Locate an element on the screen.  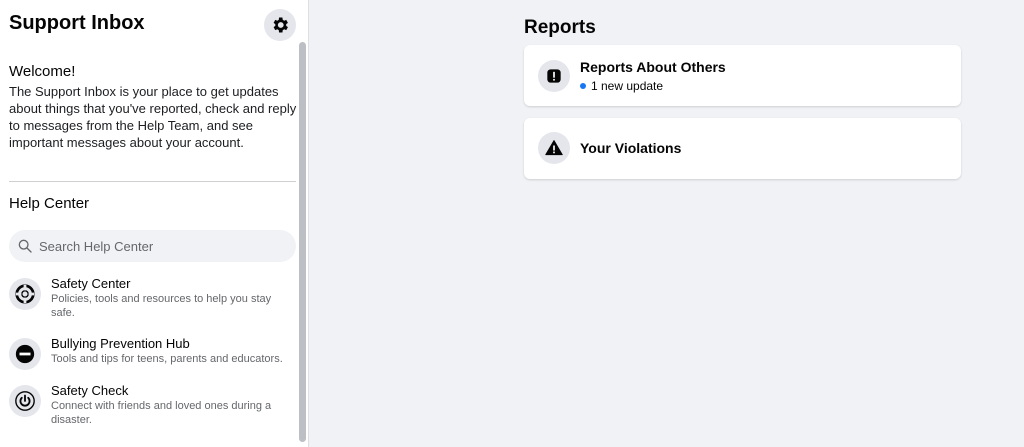
lifebuoy-icon is located at coordinates (25, 294).